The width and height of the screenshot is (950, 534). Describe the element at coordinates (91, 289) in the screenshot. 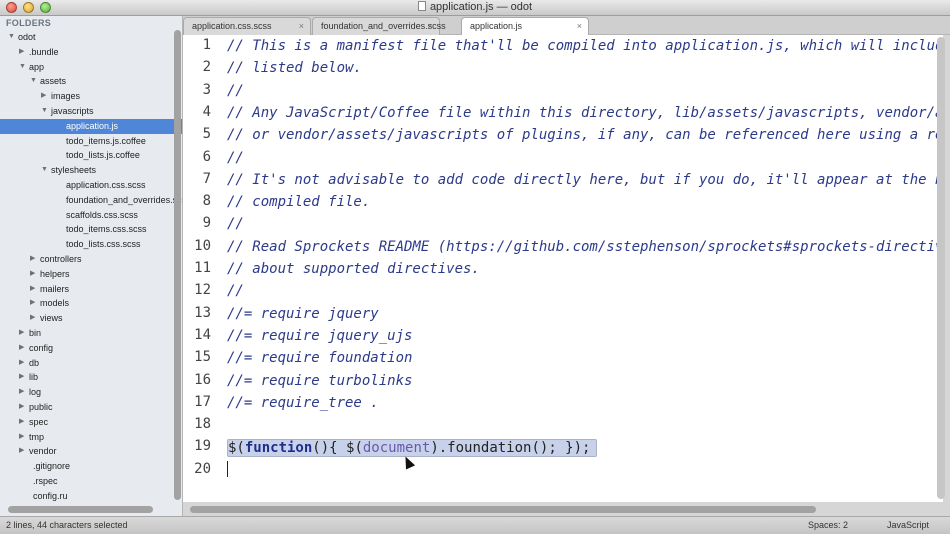

I see `sidebar-item: ▶ mailers` at that location.